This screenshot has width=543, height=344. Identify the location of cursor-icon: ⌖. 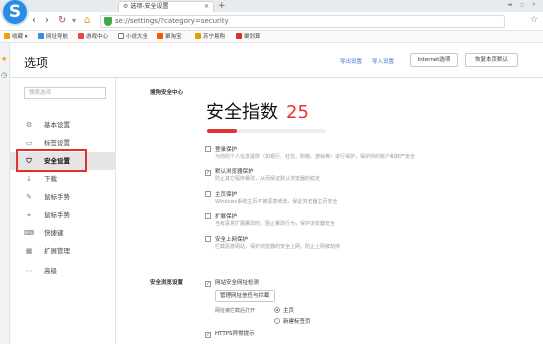
(29, 215).